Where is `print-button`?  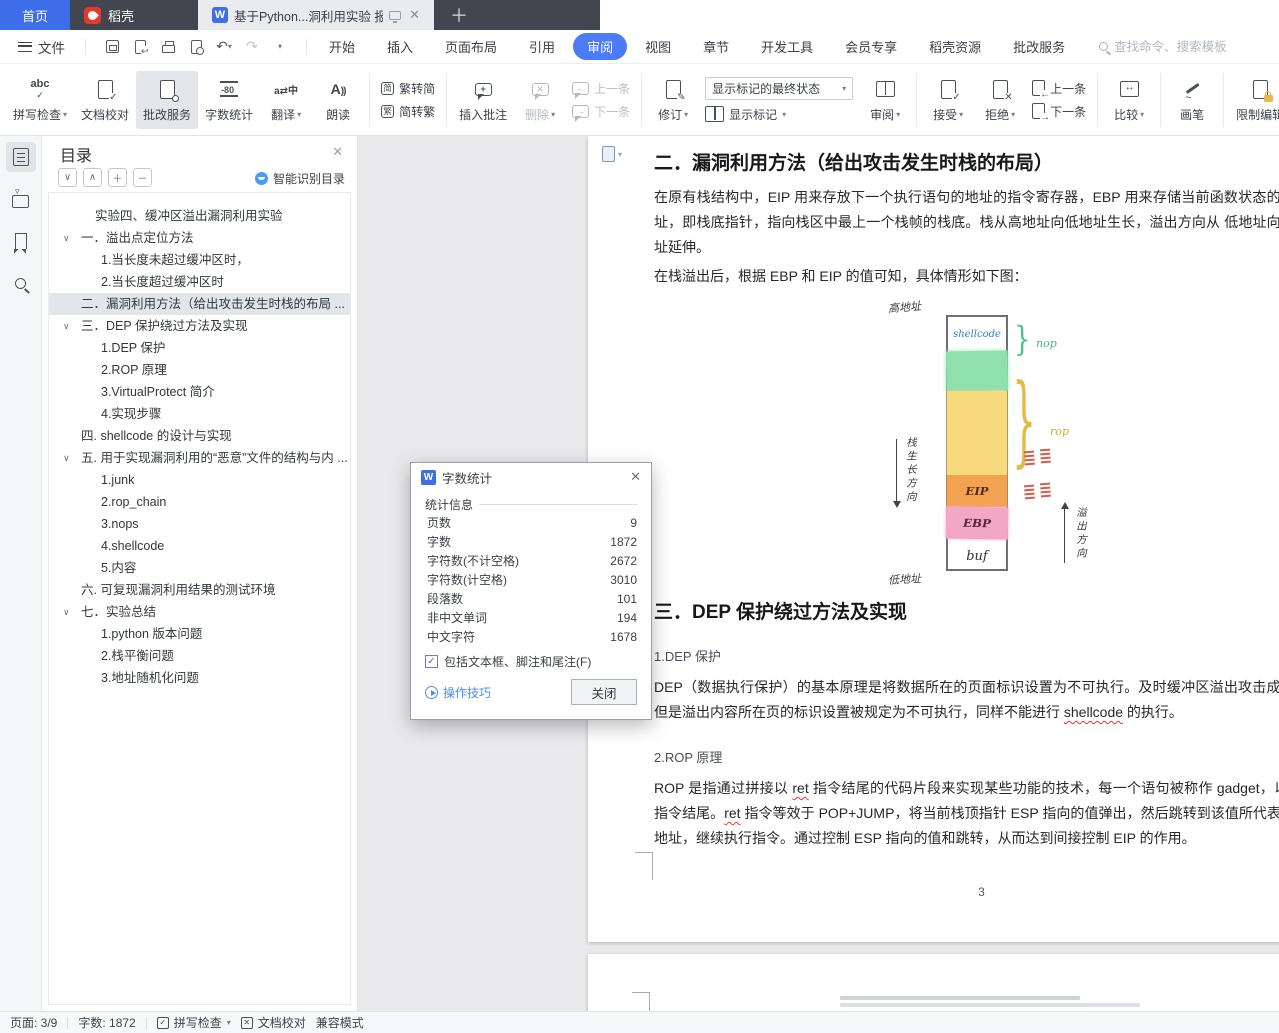
print-button is located at coordinates (168, 47).